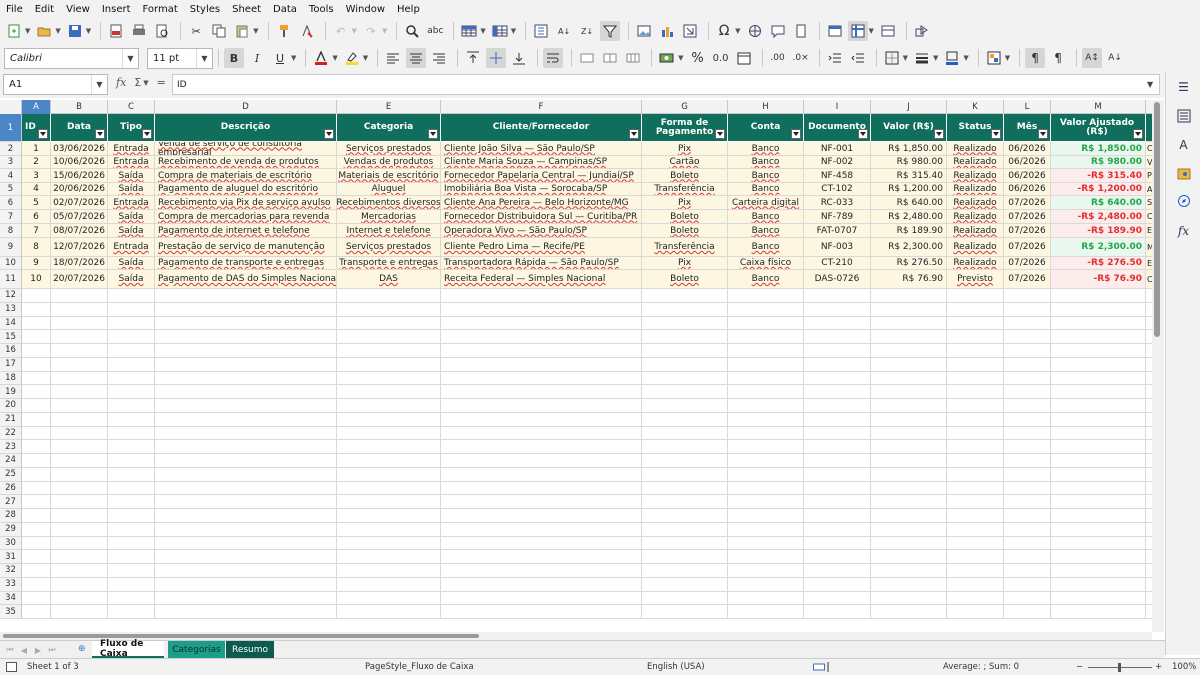  What do you see at coordinates (131, 217) in the screenshot?
I see `table-cell-tipo: Saída` at bounding box center [131, 217].